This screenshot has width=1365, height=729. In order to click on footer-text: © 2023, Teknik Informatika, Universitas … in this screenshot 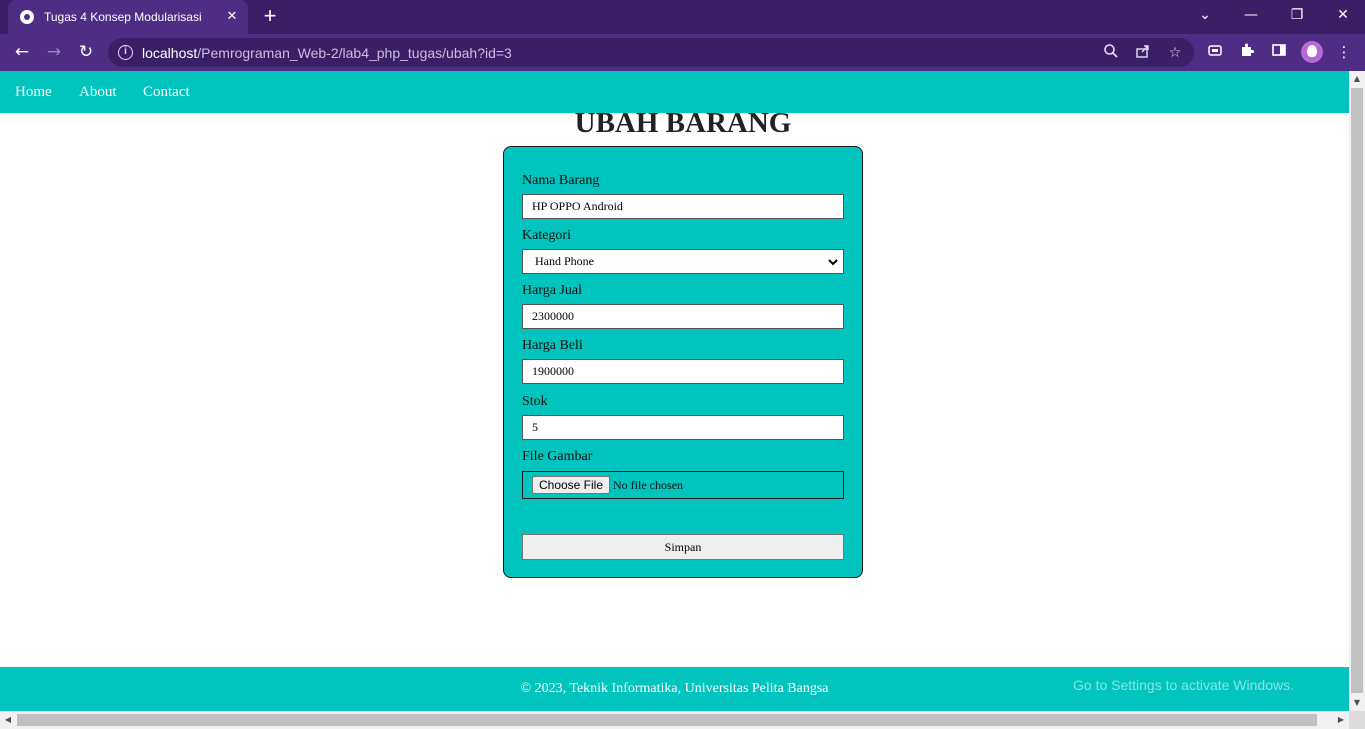, I will do `click(674, 688)`.